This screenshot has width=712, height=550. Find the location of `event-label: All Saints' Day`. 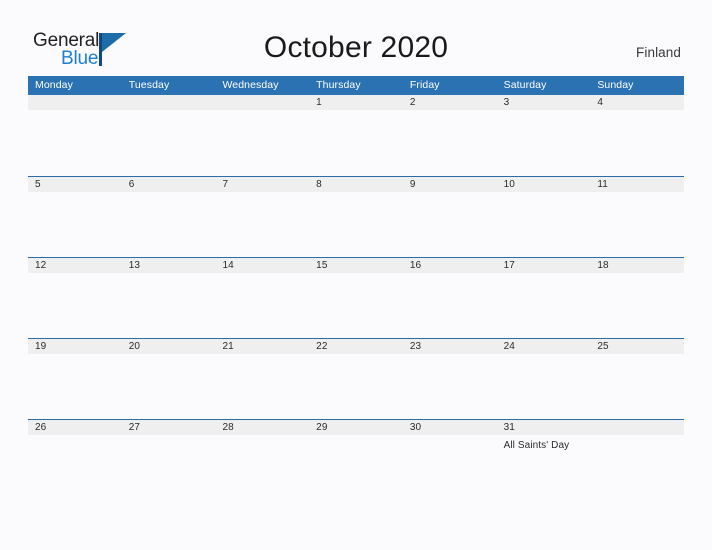

event-label: All Saints' Day is located at coordinates (536, 445).